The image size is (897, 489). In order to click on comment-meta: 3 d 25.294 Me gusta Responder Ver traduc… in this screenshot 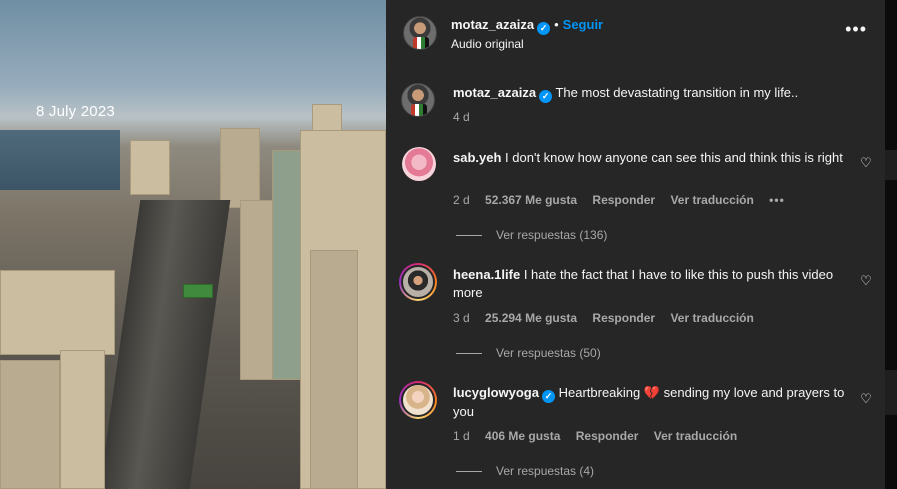, I will do `click(609, 318)`.